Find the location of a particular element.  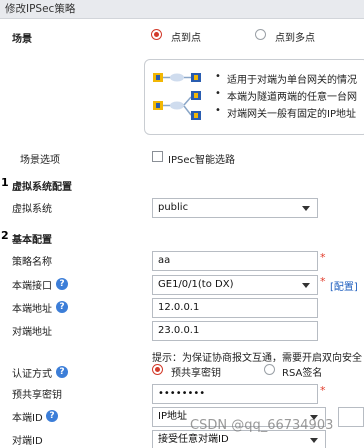

topology-diagram-icon is located at coordinates (177, 96).